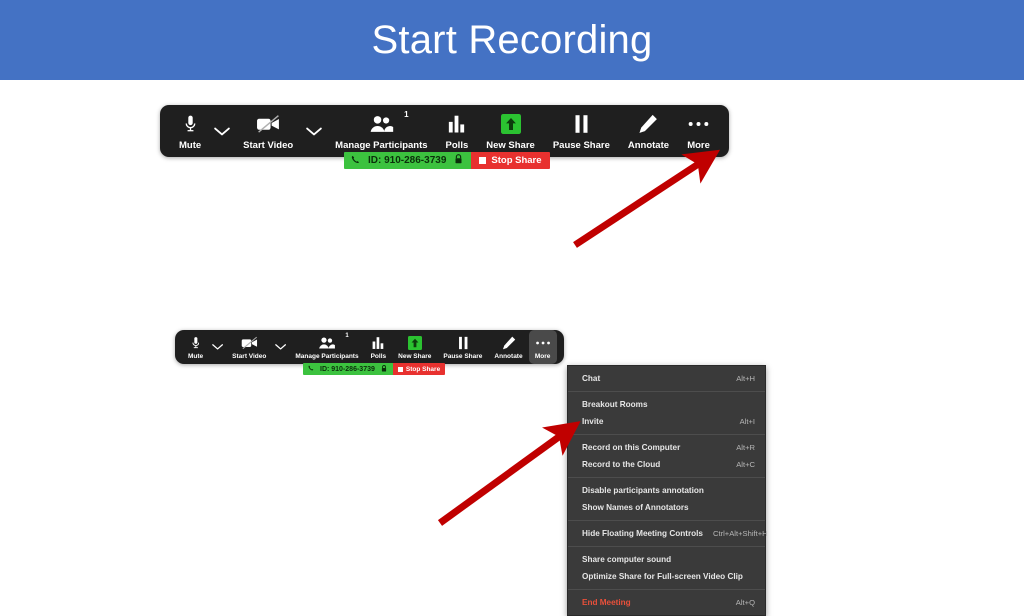 Image resolution: width=1024 pixels, height=616 pixels. Describe the element at coordinates (666, 464) in the screenshot. I see `menu-item-record-to-the-cloud: Record to the Cloud Alt+C` at that location.